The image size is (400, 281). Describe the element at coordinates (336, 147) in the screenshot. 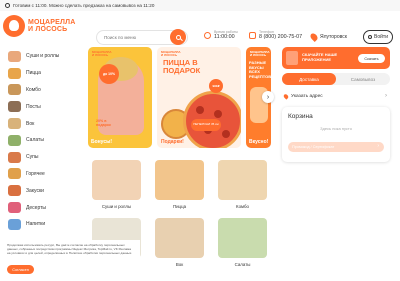

I see `promo-code-field: Промокод / Сертификат ›` at that location.